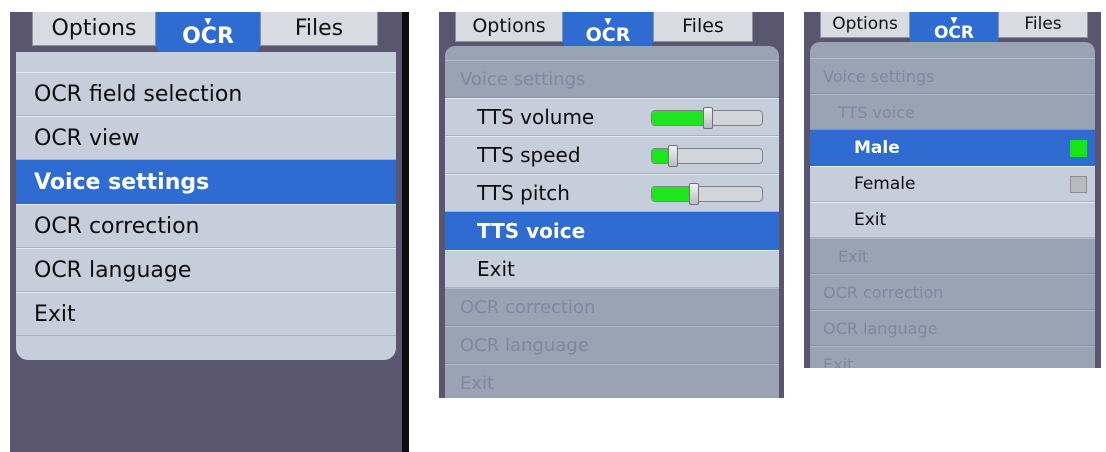  I want to click on voice-option-label: Female, so click(885, 184).